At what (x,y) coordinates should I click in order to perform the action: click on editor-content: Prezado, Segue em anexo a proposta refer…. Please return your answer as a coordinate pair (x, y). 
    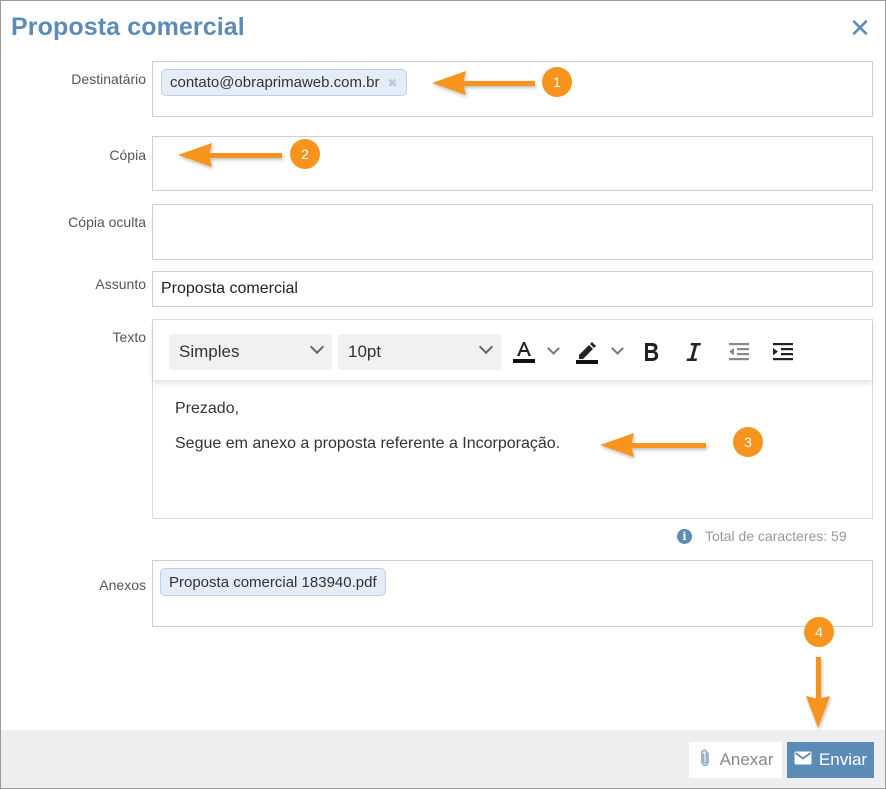
    Looking at the image, I should click on (367, 426).